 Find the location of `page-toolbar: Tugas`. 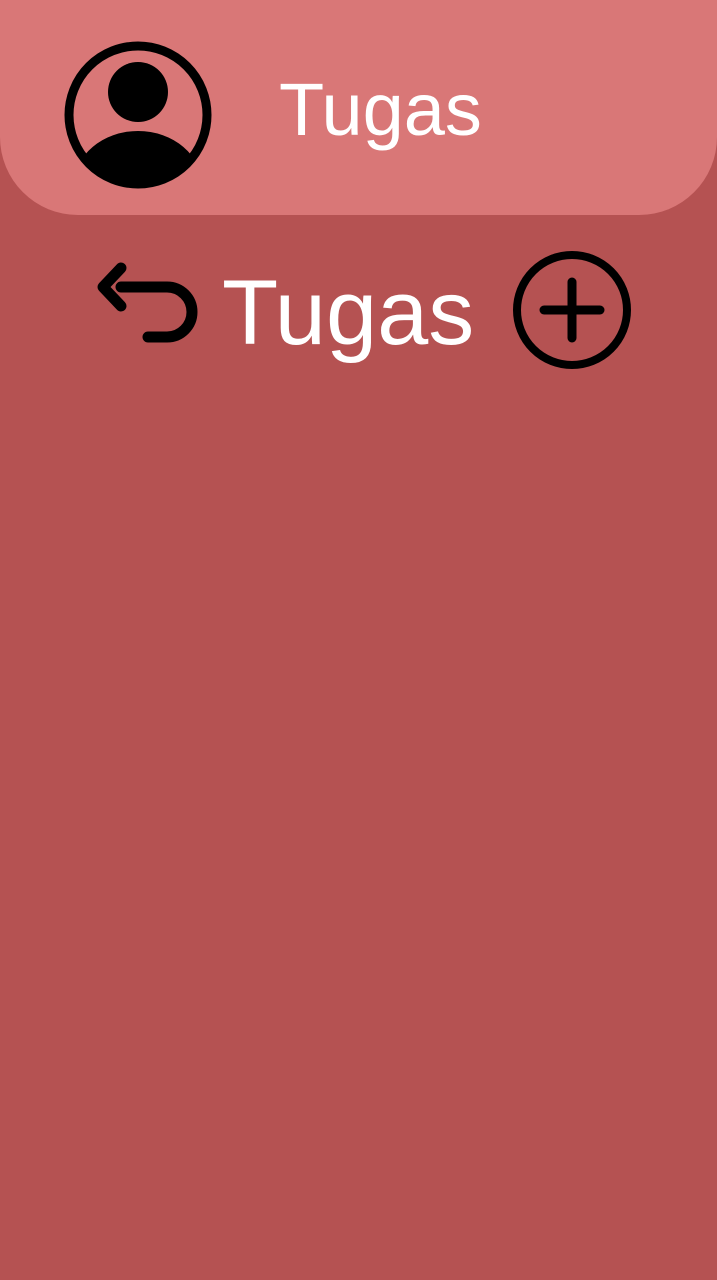

page-toolbar: Tugas is located at coordinates (358, 310).